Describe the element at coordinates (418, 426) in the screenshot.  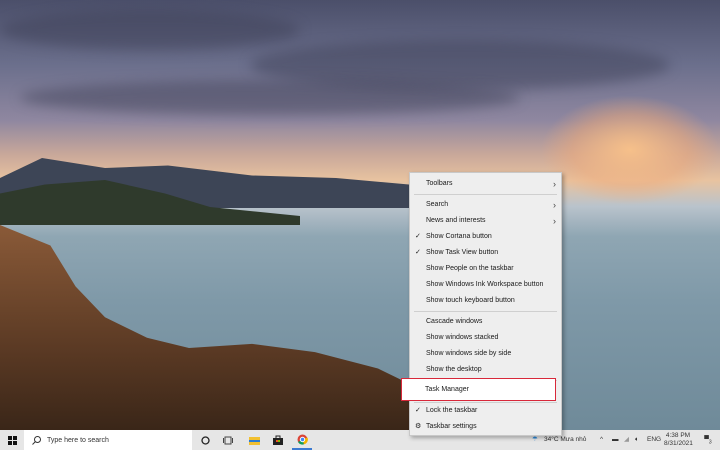
I see `gear-icon: ⚙` at that location.